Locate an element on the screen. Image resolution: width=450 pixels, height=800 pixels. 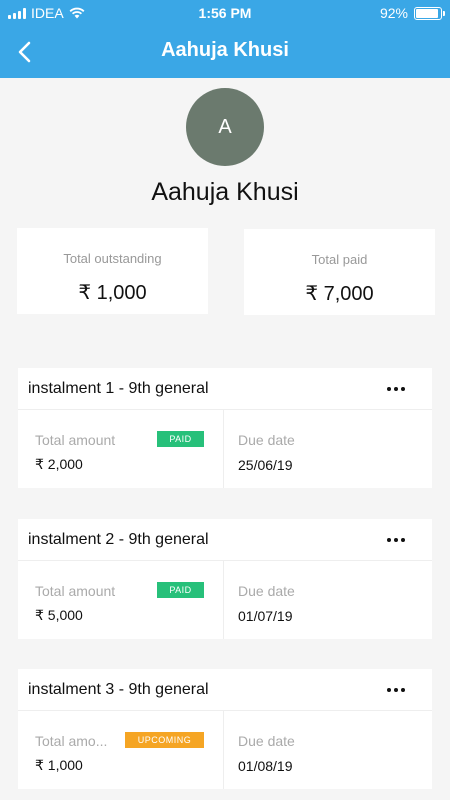
total-outstanding-label: Total outstanding is located at coordinates (112, 258).